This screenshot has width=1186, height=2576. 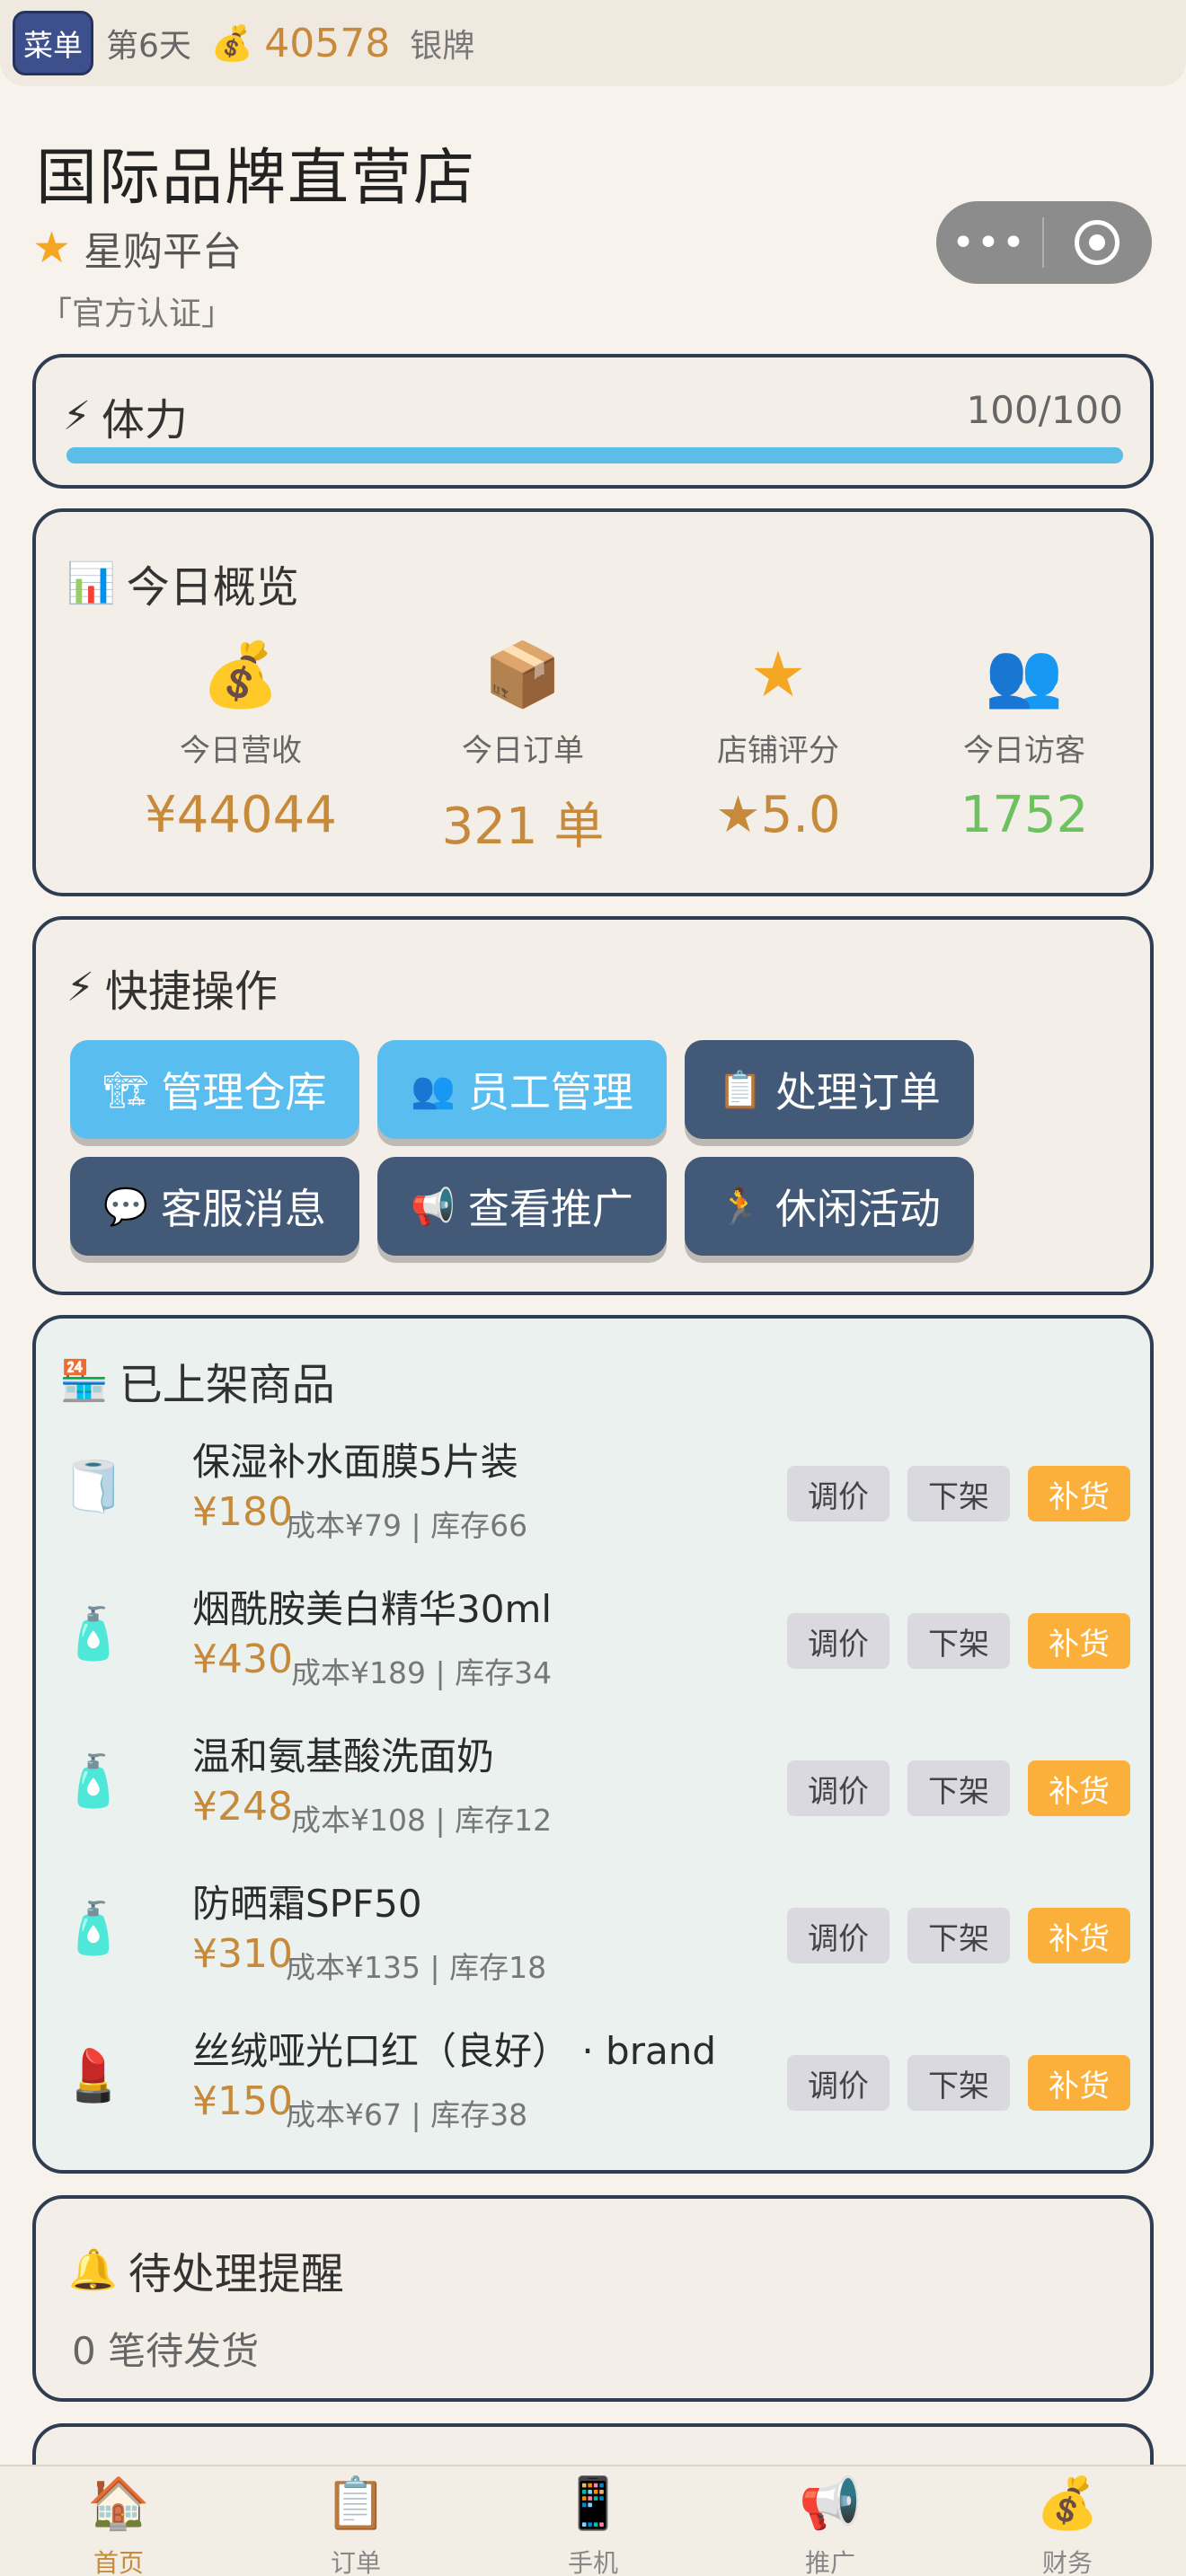 What do you see at coordinates (740, 1207) in the screenshot?
I see `running-icon: 🏃` at bounding box center [740, 1207].